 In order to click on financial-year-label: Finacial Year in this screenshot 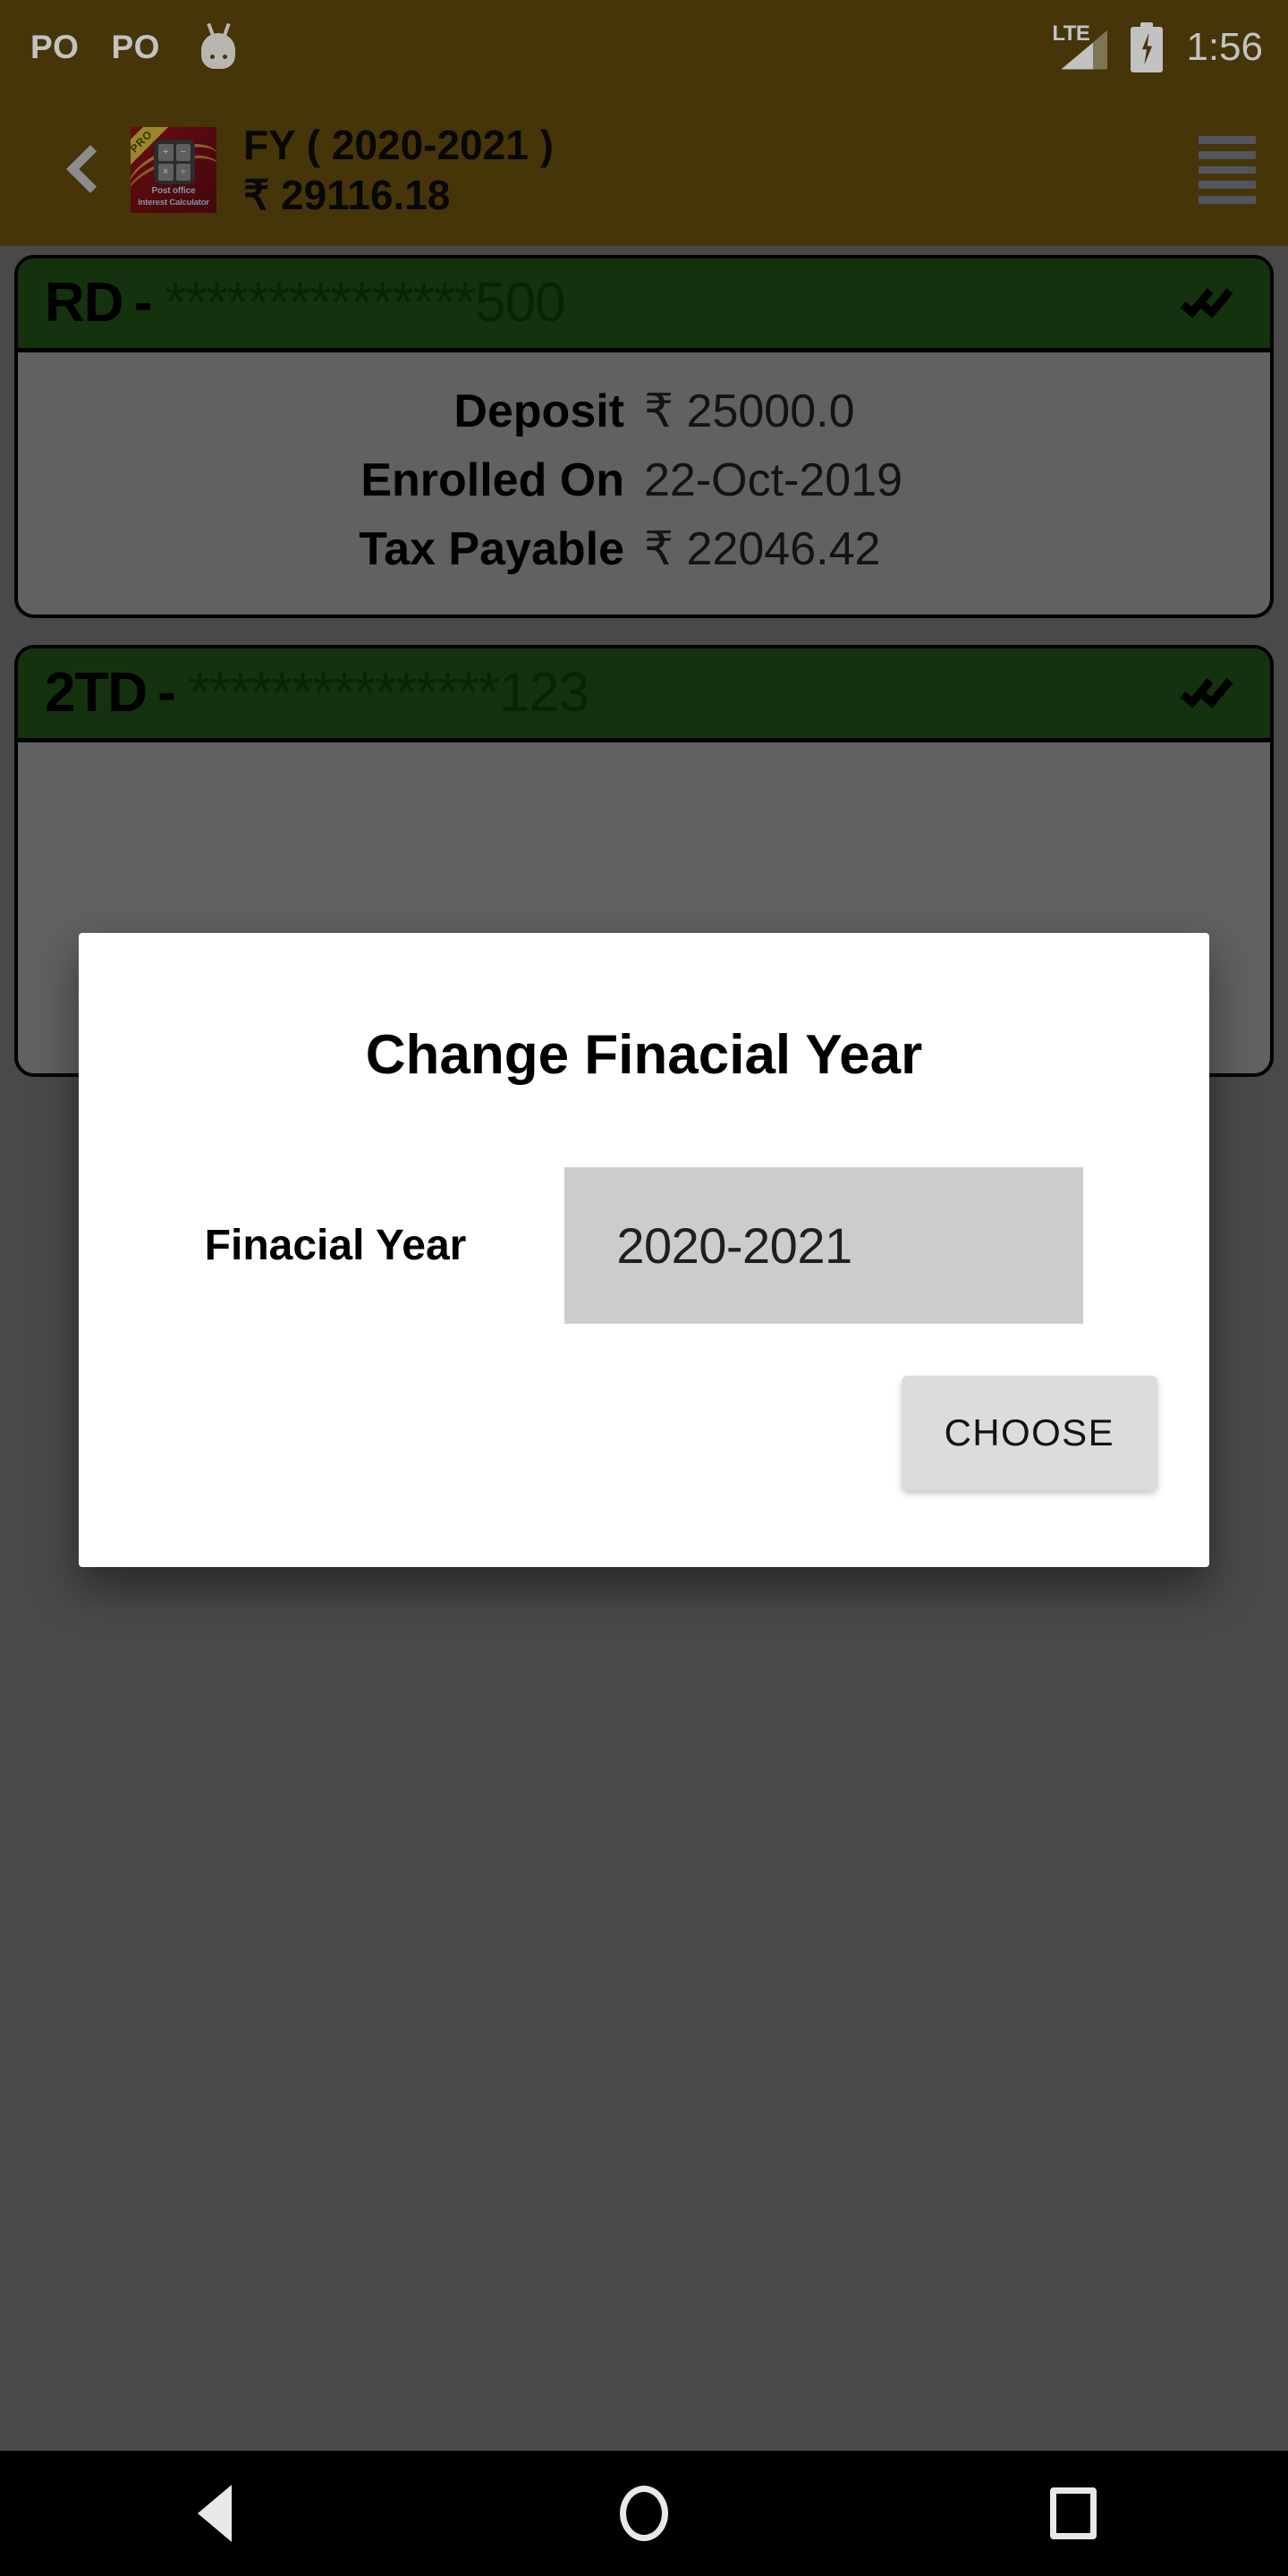, I will do `click(335, 1246)`.